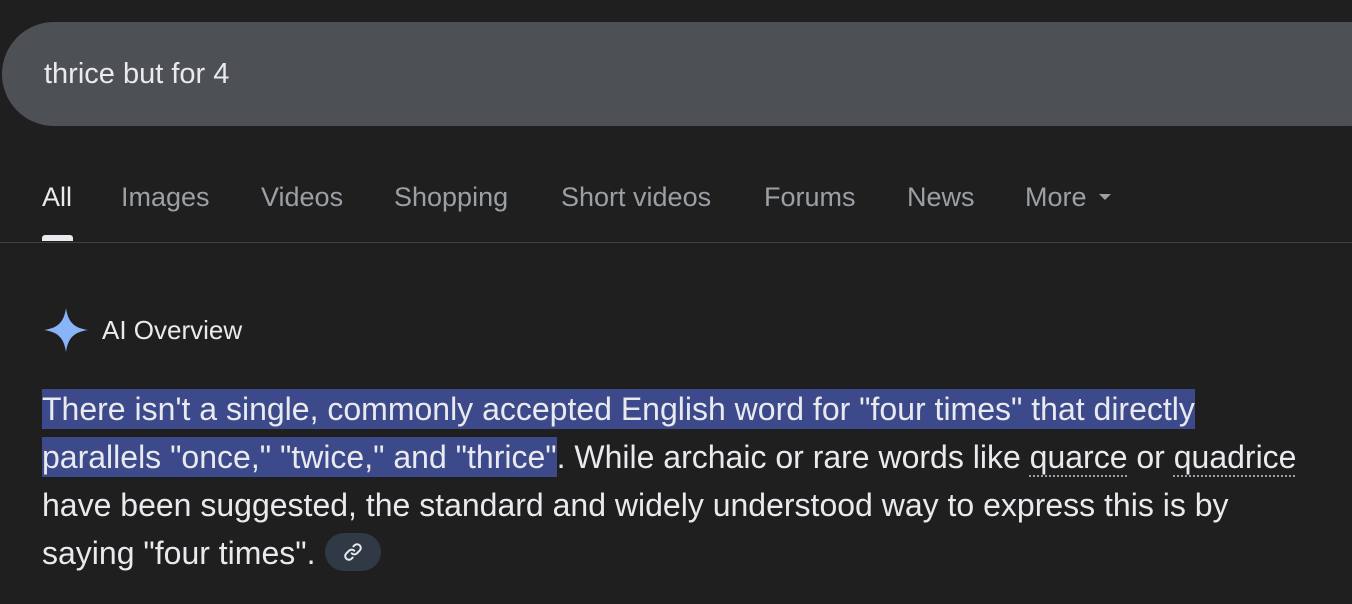 This screenshot has width=1352, height=604. Describe the element at coordinates (66, 330) in the screenshot. I see `sparkle-icon` at that location.